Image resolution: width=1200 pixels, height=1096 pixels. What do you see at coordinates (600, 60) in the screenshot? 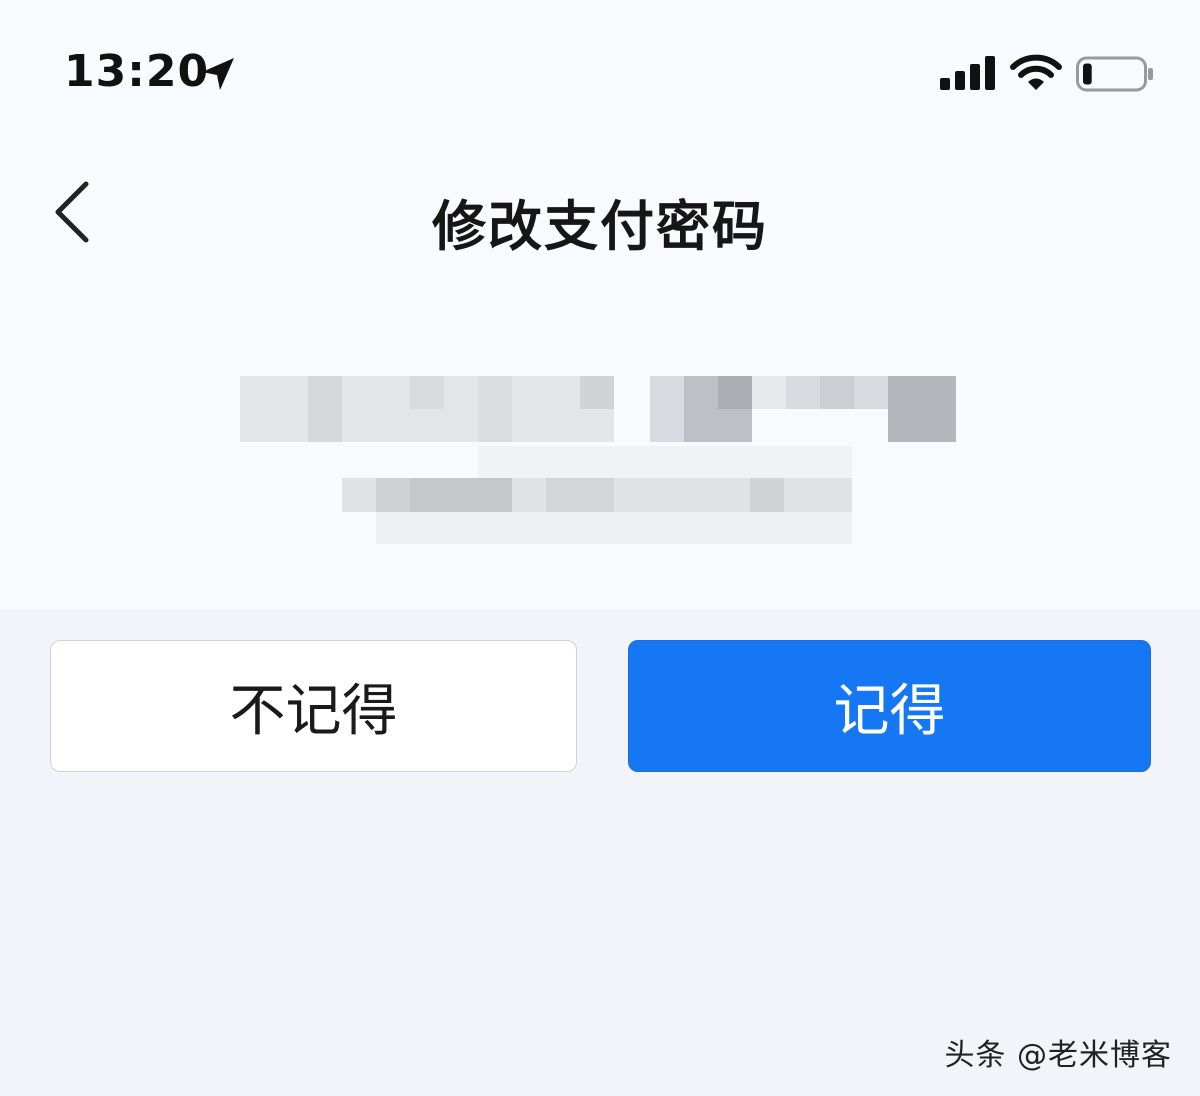
I see `status-bar: 13:20` at bounding box center [600, 60].